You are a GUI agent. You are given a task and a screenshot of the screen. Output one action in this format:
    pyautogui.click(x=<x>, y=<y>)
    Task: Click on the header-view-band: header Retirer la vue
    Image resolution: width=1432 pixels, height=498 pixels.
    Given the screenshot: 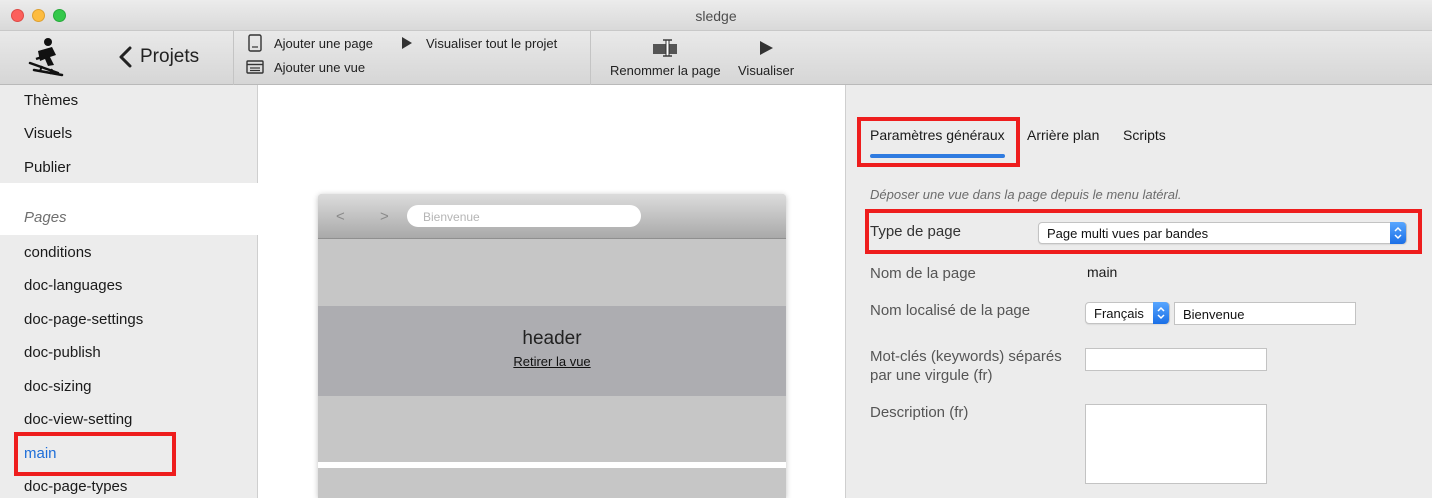 What is the action you would take?
    pyautogui.click(x=552, y=351)
    